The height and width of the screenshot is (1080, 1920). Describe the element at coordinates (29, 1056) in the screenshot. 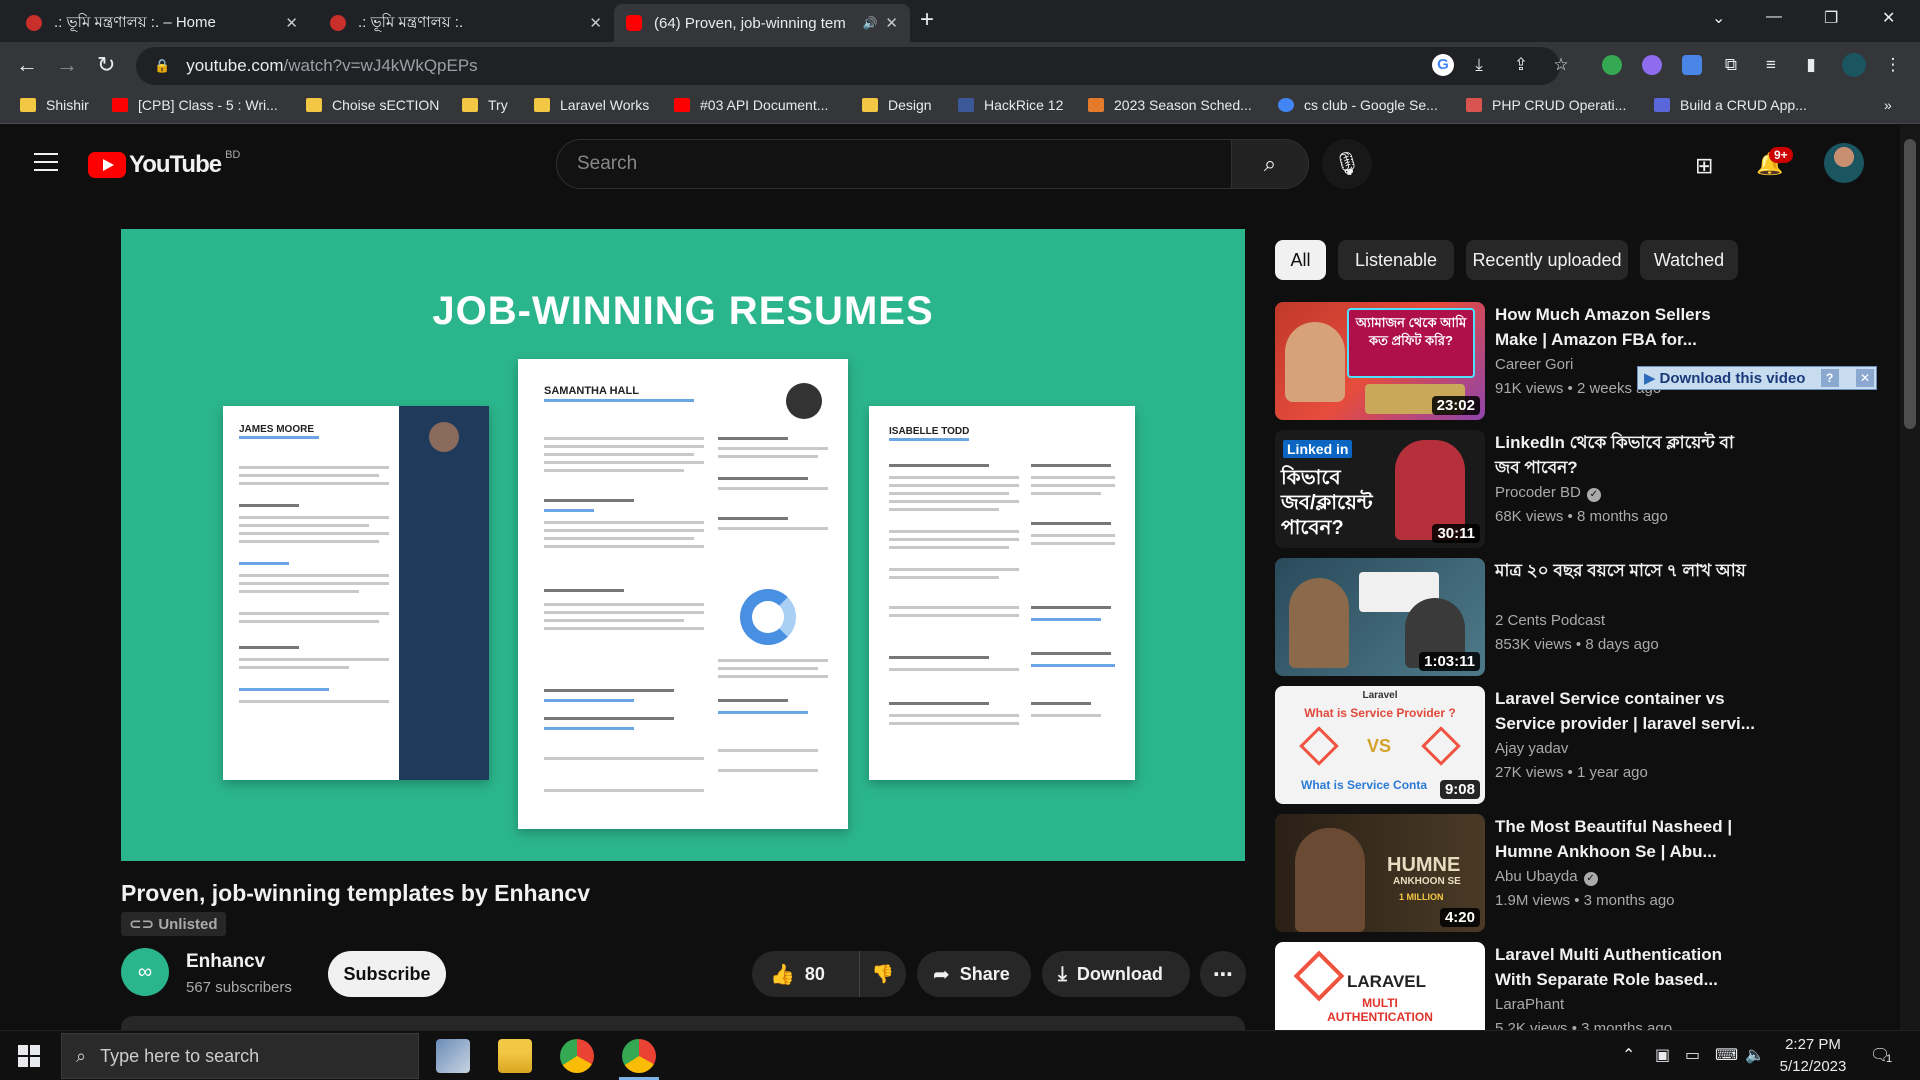

I see `windows-start-icon` at that location.